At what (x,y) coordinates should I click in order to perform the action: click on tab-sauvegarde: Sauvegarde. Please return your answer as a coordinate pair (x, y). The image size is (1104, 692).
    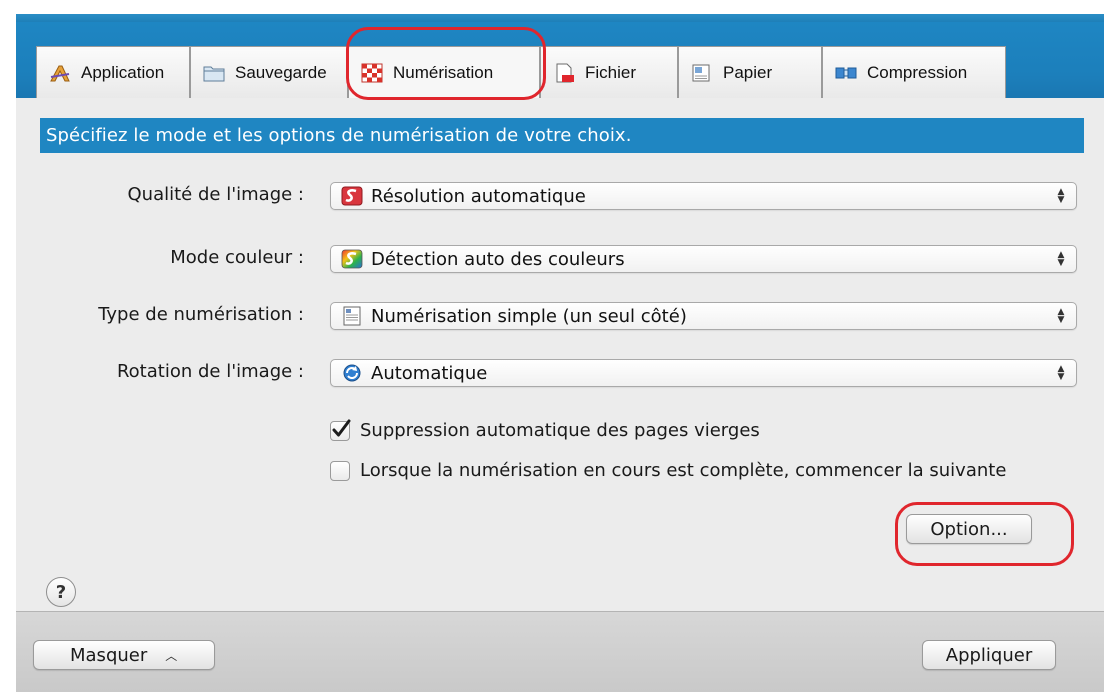
    Looking at the image, I should click on (269, 72).